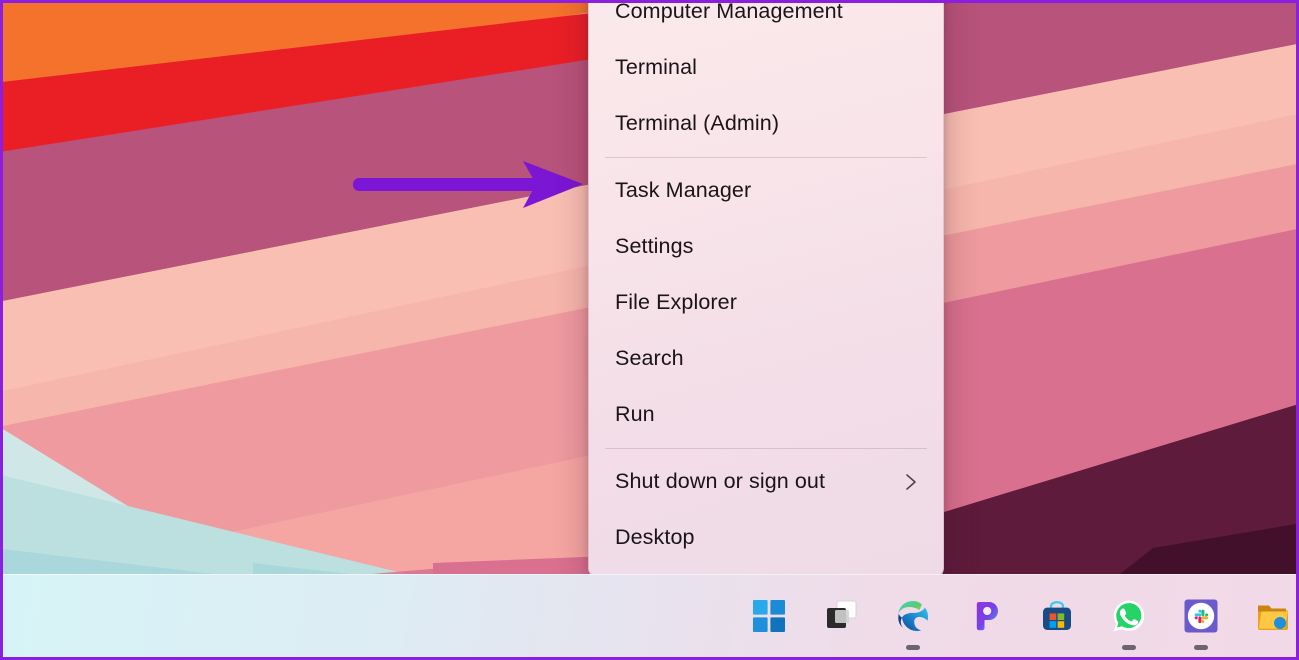  I want to click on copilot-button, so click(985, 616).